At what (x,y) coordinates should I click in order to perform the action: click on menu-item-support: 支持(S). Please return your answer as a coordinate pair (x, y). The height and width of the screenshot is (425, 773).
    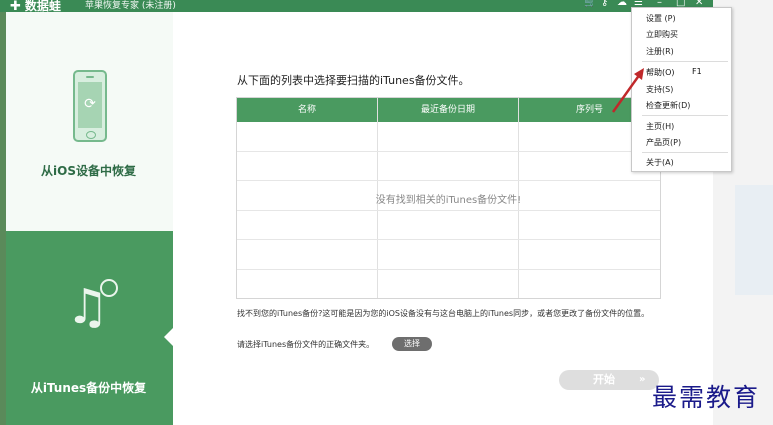
    Looking at the image, I should click on (659, 89).